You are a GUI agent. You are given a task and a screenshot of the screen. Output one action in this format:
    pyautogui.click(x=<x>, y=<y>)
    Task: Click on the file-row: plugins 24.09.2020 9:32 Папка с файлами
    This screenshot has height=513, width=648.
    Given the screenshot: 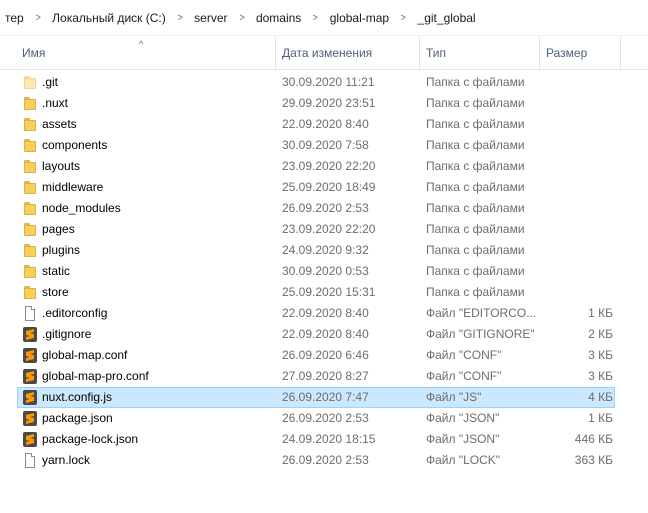 What is the action you would take?
    pyautogui.click(x=324, y=250)
    